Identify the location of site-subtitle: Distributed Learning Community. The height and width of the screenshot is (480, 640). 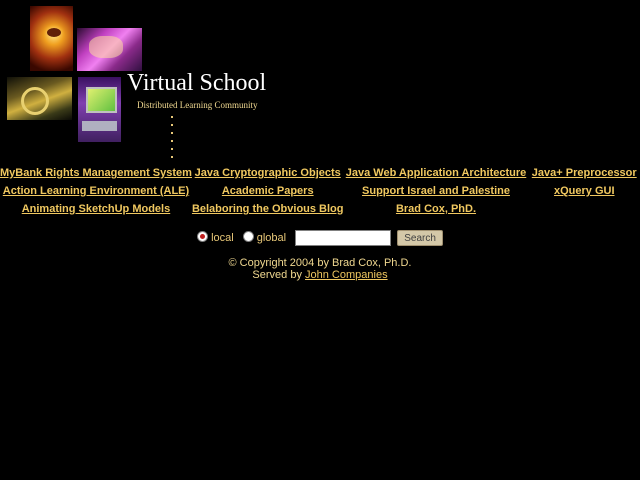
(197, 105).